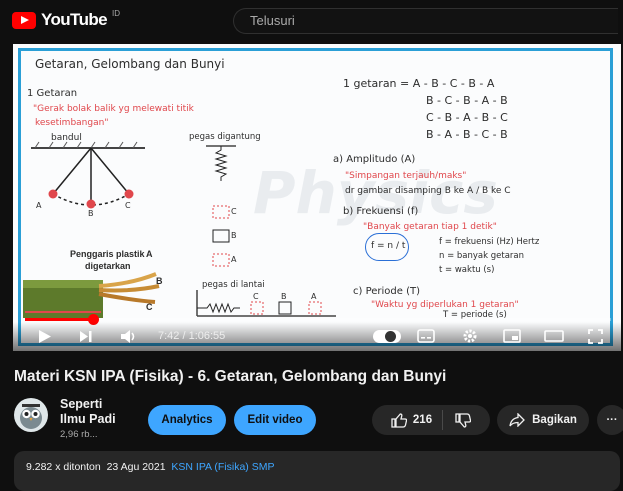 The width and height of the screenshot is (623, 491). I want to click on ruler-diagram, so click(91, 295).